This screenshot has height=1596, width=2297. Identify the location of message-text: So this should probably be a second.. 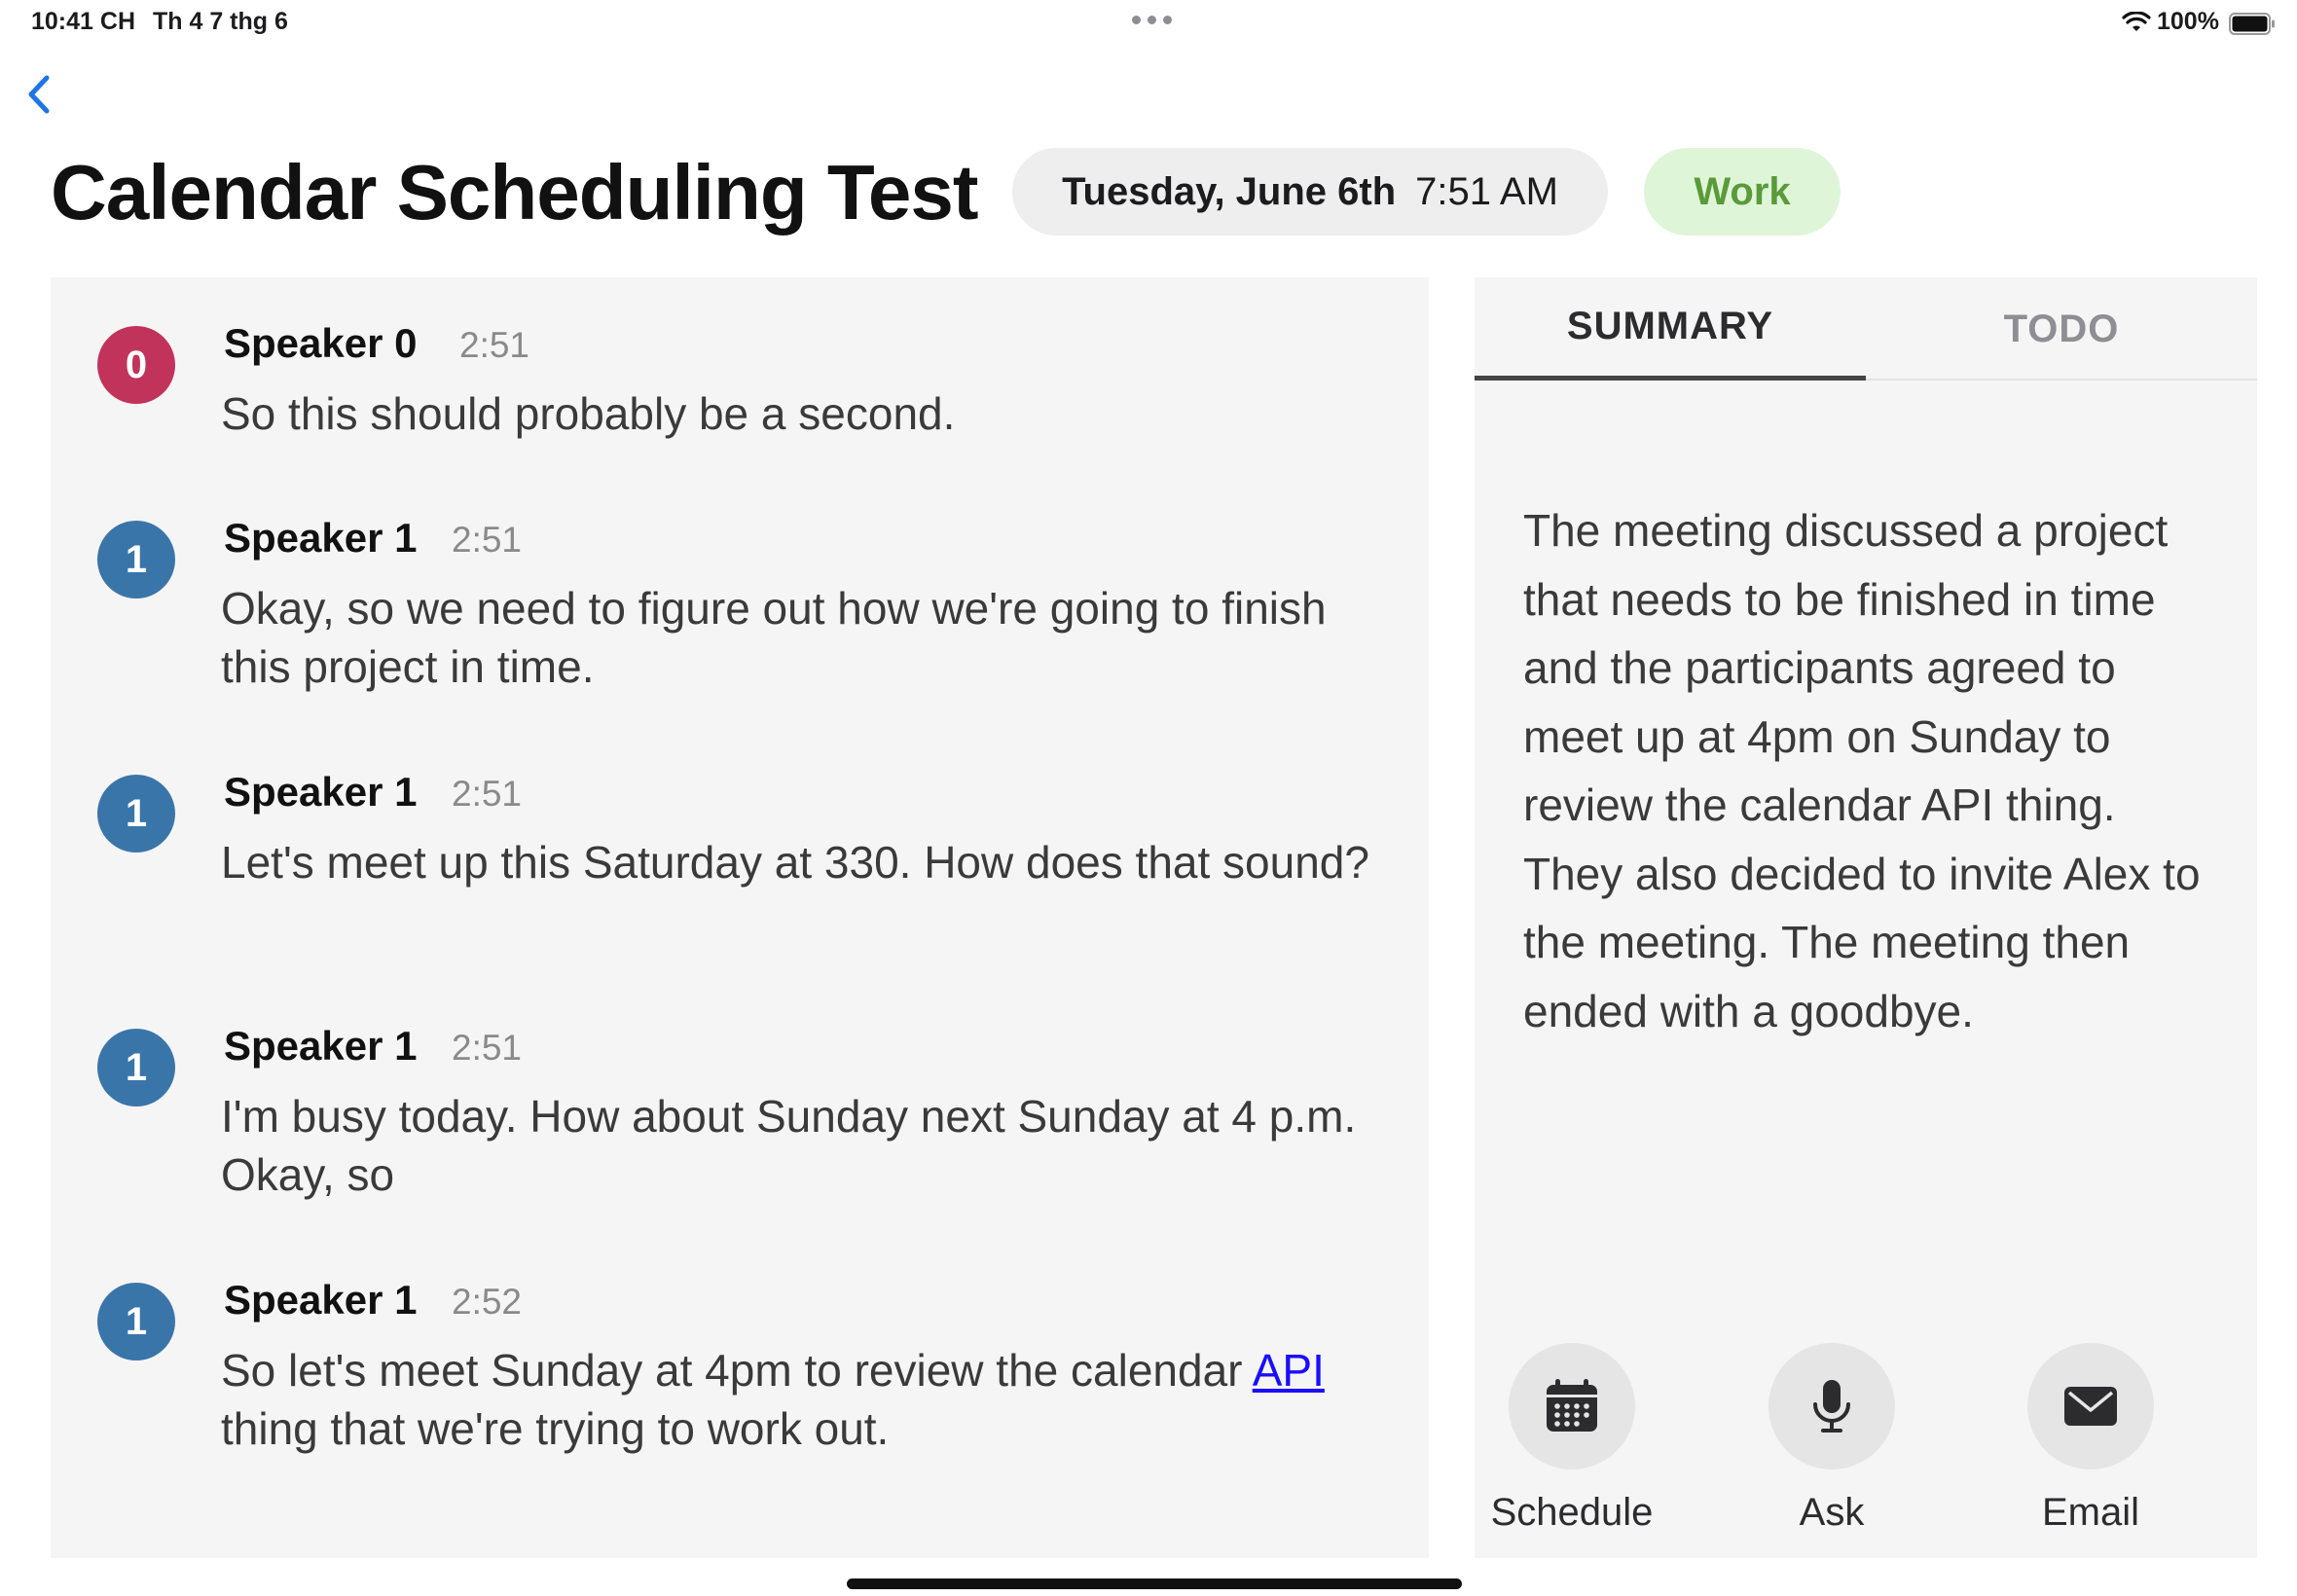
(588, 413).